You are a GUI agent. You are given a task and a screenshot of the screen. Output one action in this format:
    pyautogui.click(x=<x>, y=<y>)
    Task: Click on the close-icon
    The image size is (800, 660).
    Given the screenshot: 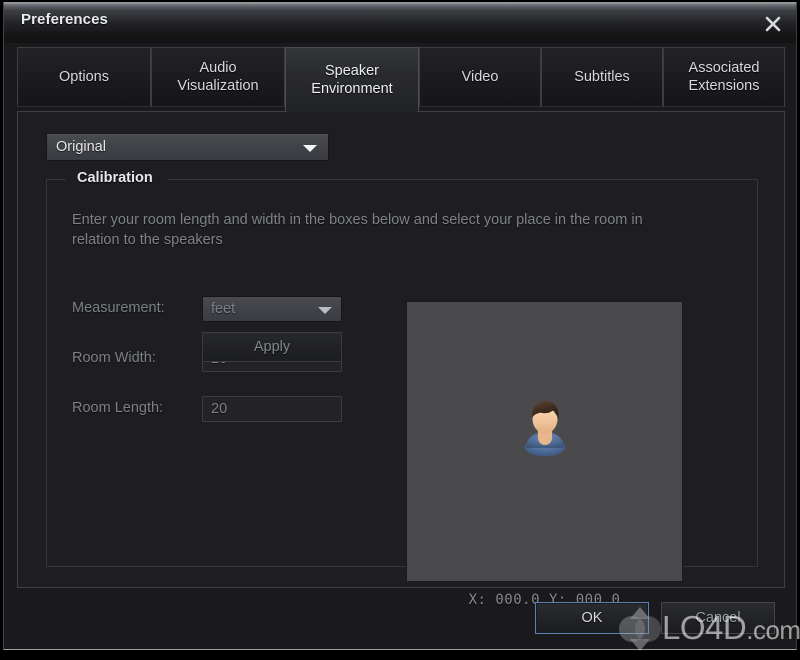 What is the action you would take?
    pyautogui.click(x=773, y=24)
    